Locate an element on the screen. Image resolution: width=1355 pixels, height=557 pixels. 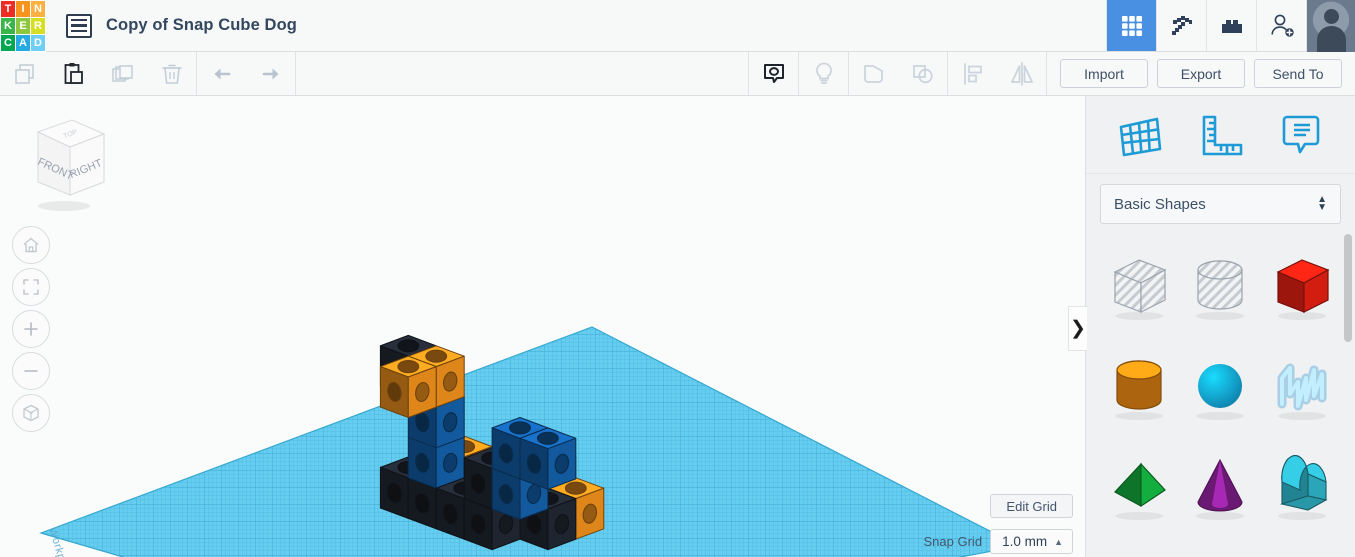
shape-library-grid is located at coordinates (1220, 394).